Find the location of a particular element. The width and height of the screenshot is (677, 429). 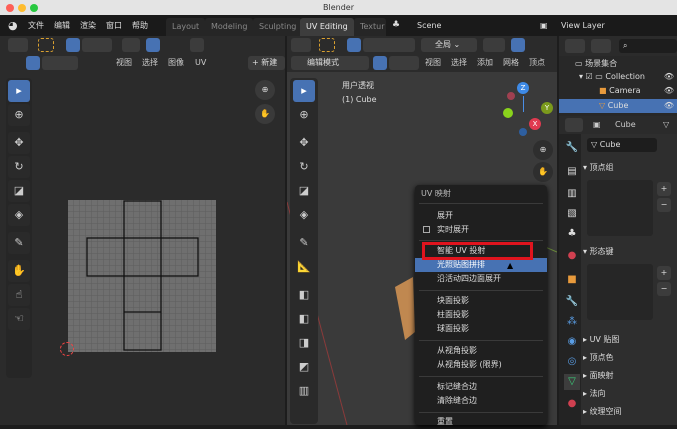

view-layer-name: View Layer is located at coordinates (583, 25).